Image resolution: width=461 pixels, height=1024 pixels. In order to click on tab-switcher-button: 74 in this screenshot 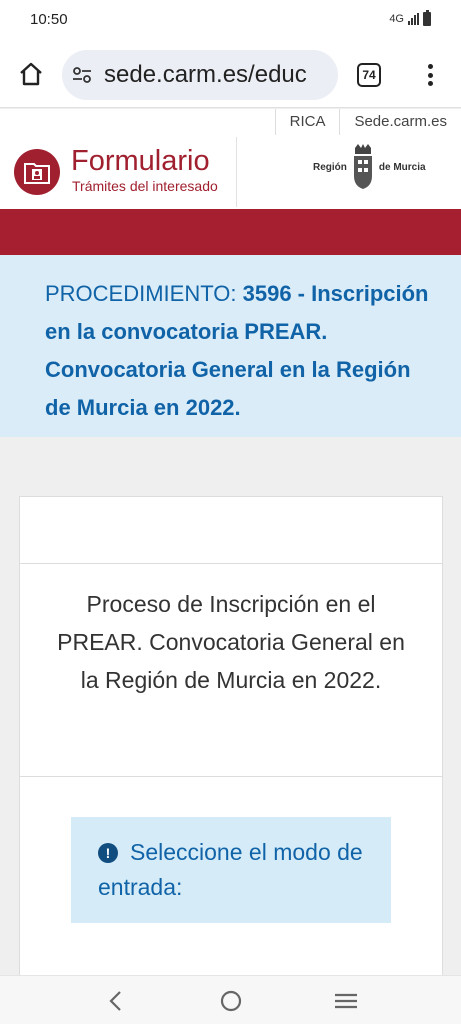, I will do `click(369, 75)`.